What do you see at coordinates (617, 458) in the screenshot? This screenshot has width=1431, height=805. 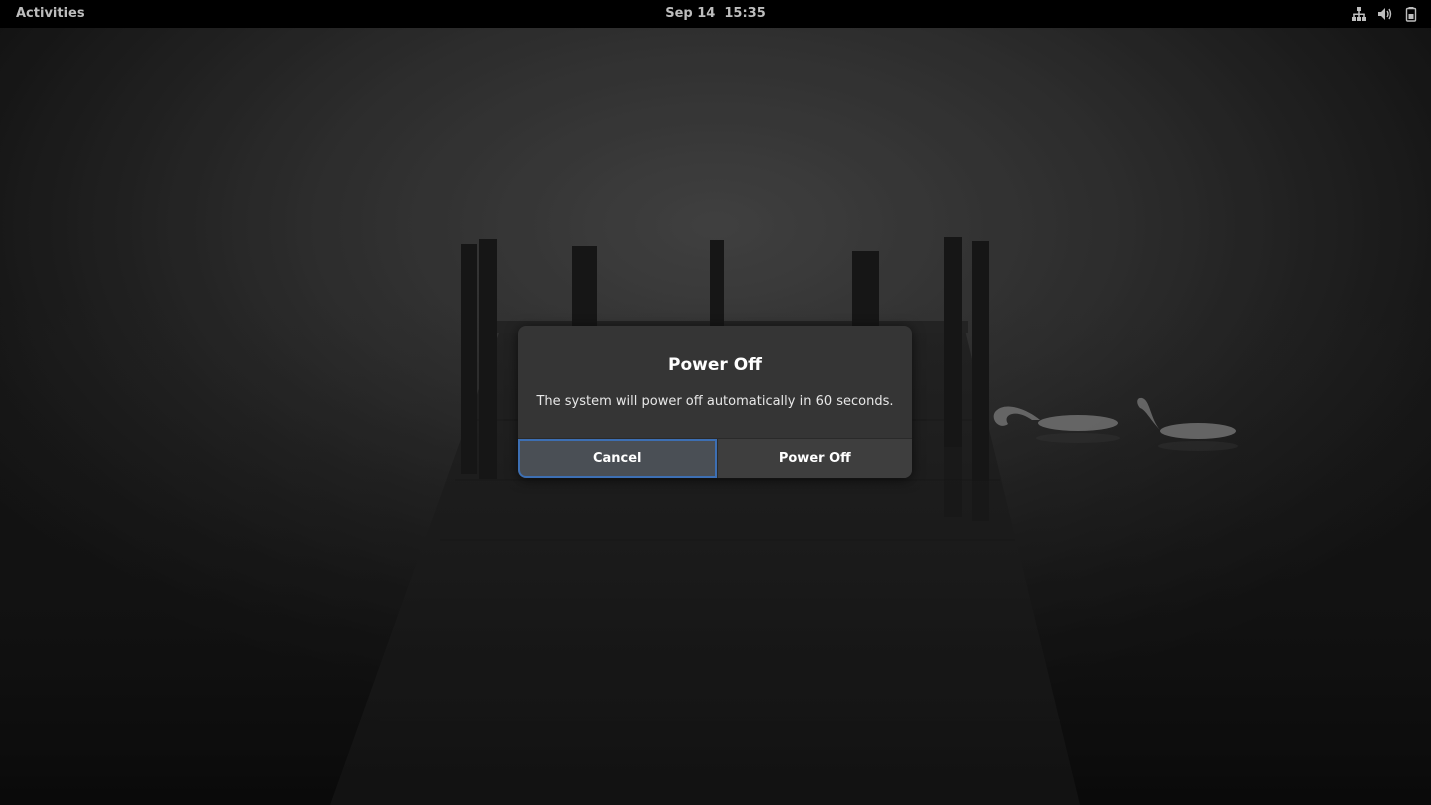 I see `cancel-button: Cancel` at bounding box center [617, 458].